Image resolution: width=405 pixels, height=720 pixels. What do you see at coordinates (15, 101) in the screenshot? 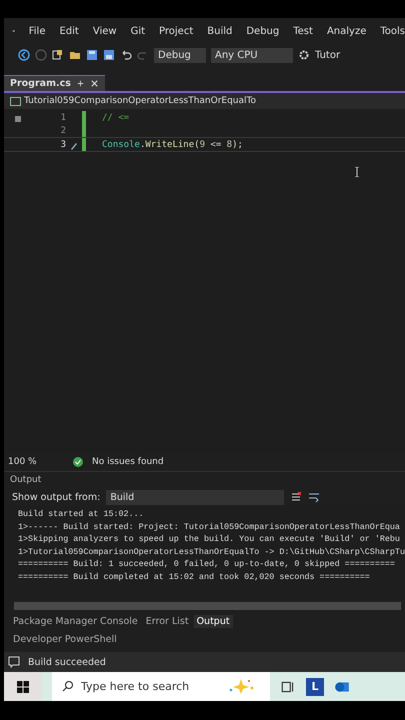
I see `csharp-file-icon` at bounding box center [15, 101].